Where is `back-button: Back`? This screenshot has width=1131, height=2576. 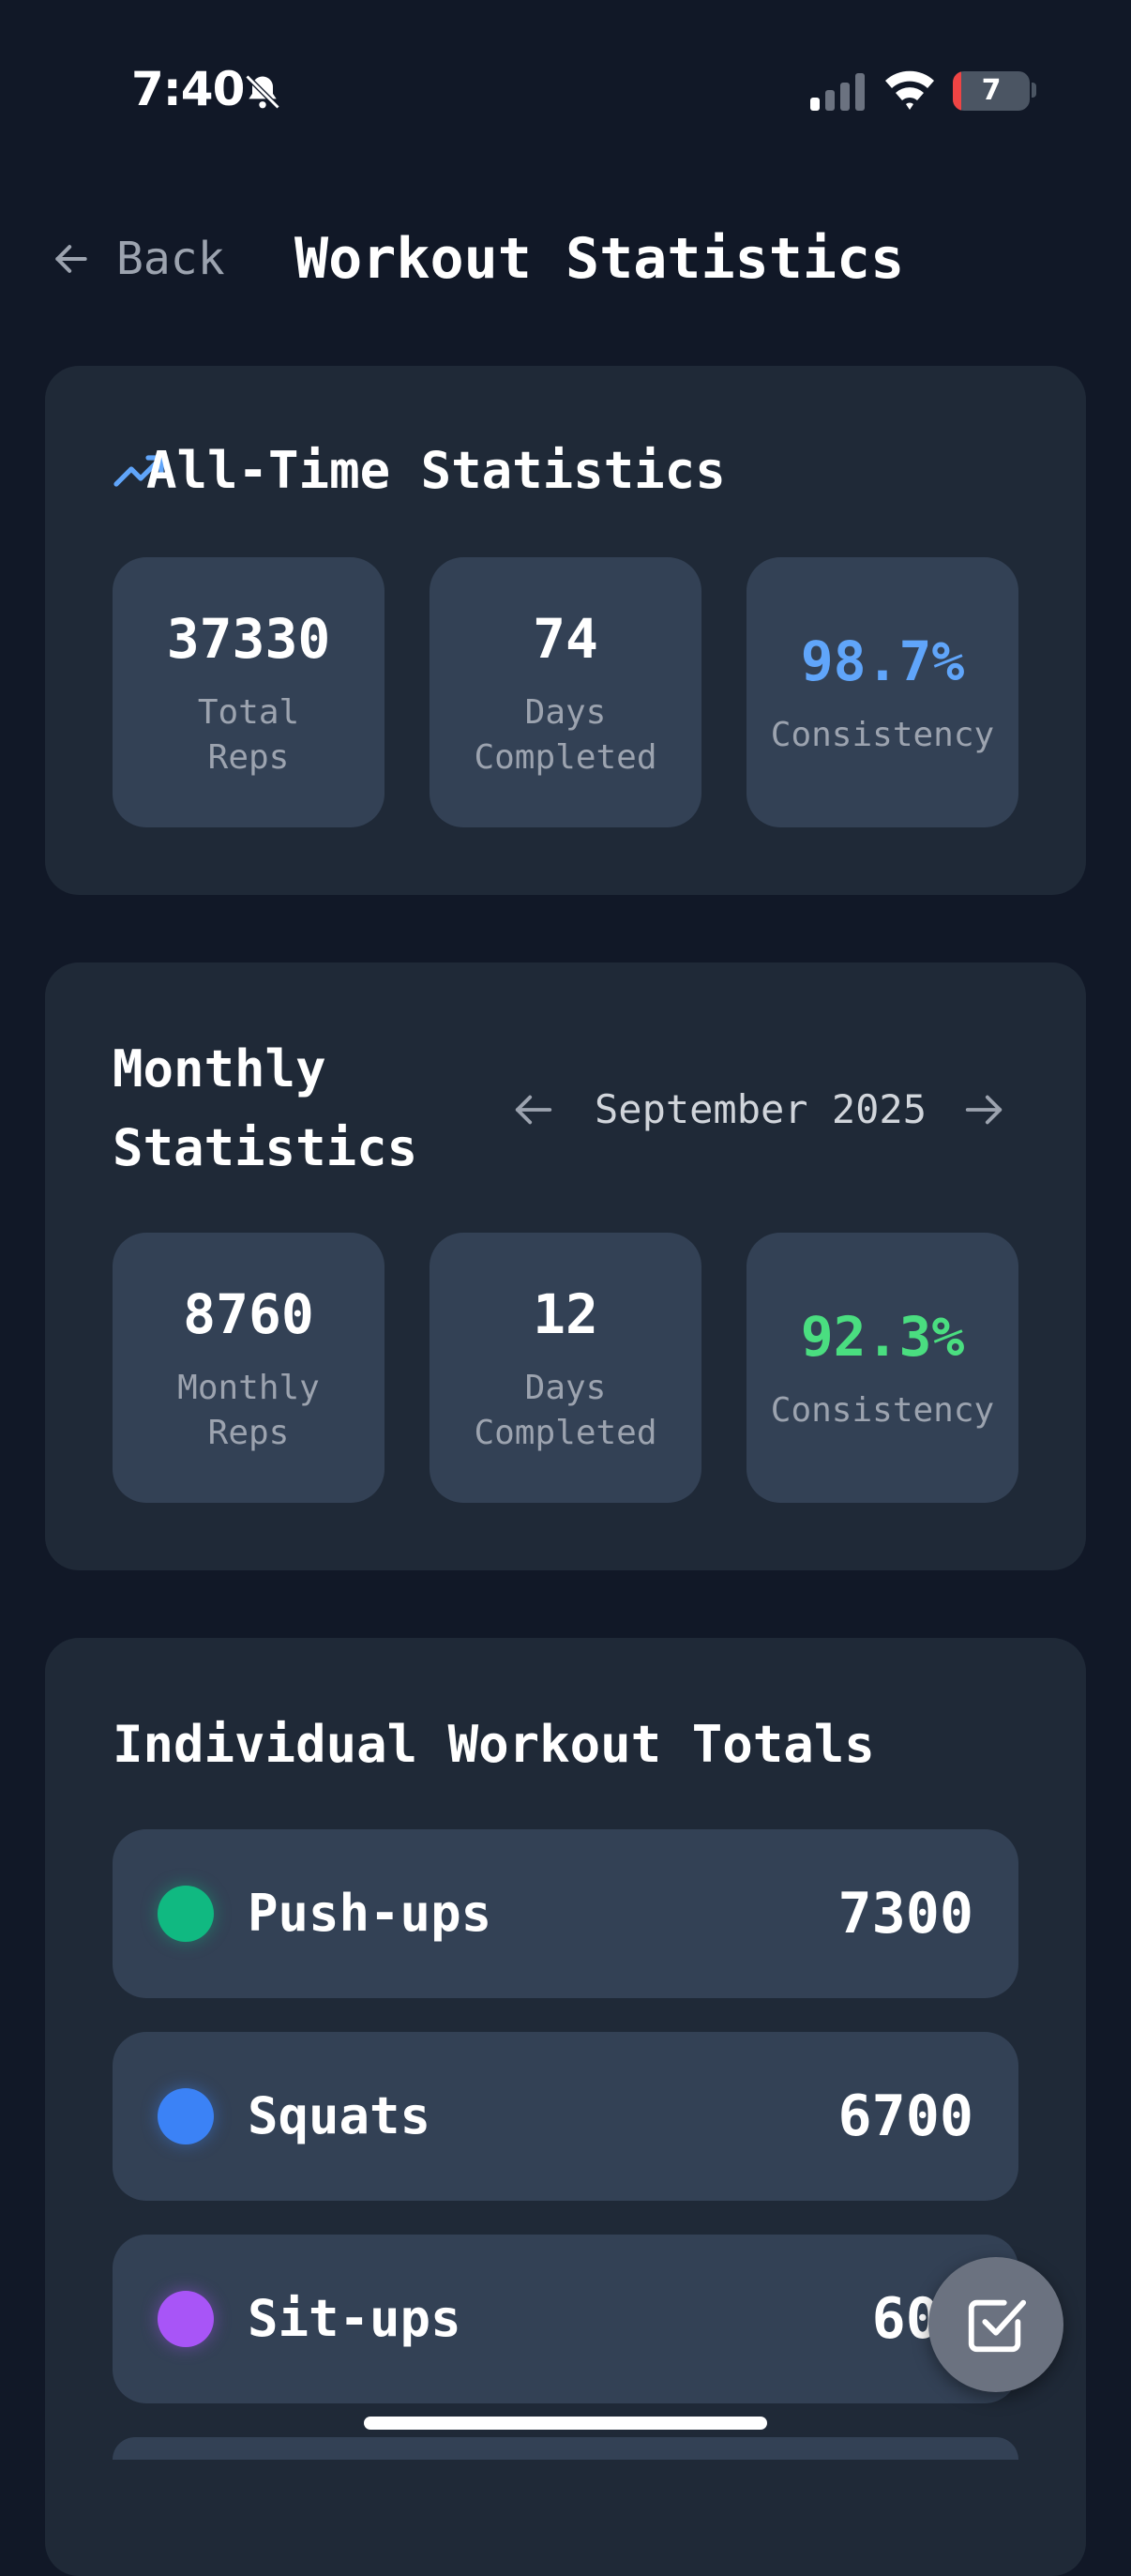 back-button: Back is located at coordinates (138, 259).